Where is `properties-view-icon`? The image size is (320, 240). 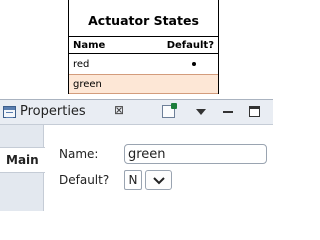 properties-view-icon is located at coordinates (9, 112).